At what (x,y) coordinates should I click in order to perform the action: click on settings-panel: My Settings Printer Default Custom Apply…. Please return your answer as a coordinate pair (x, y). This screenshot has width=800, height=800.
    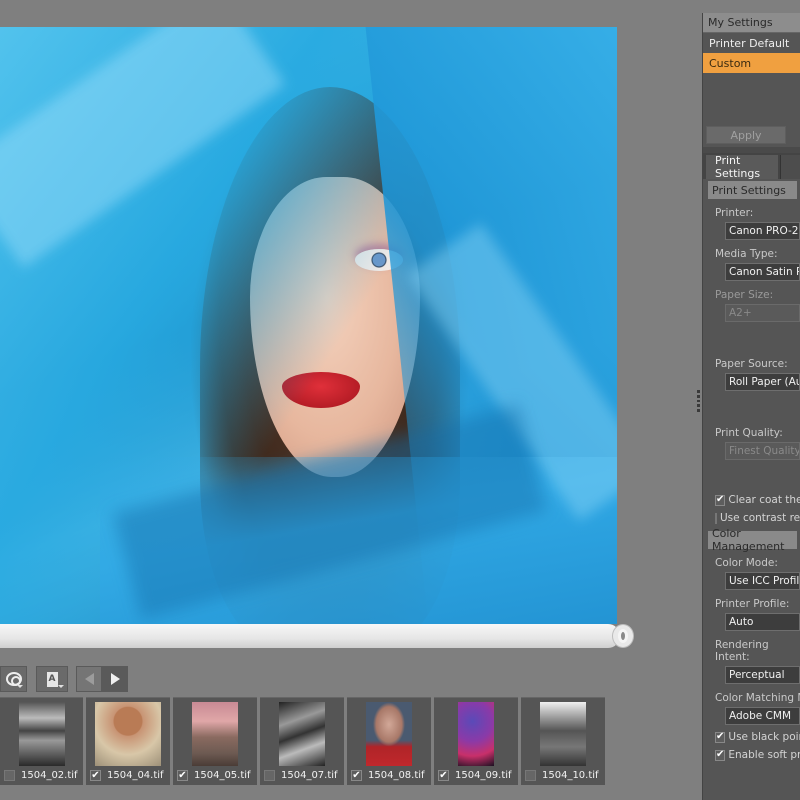
    Looking at the image, I should click on (751, 406).